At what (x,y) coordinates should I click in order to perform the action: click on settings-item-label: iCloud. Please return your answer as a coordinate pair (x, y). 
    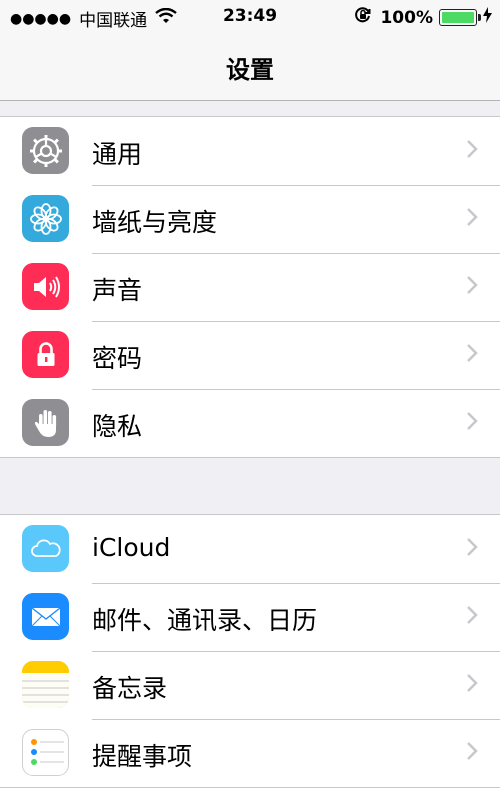
    Looking at the image, I should click on (131, 547).